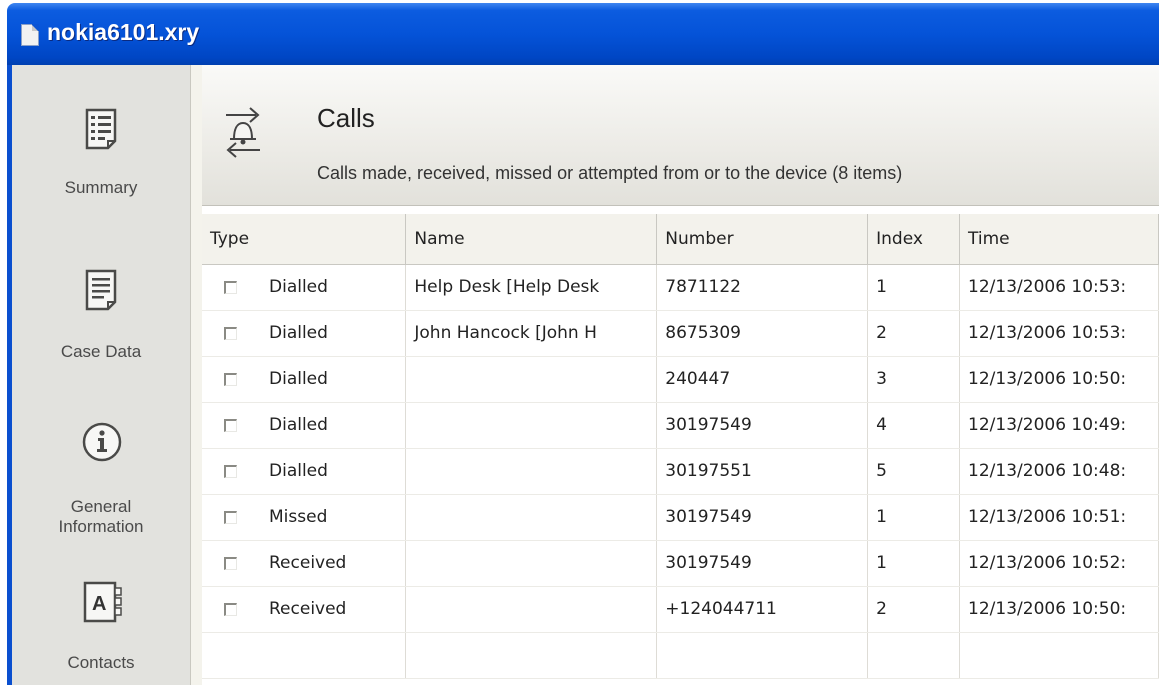 The width and height of the screenshot is (1159, 685). What do you see at coordinates (101, 129) in the screenshot?
I see `summary-list-icon` at bounding box center [101, 129].